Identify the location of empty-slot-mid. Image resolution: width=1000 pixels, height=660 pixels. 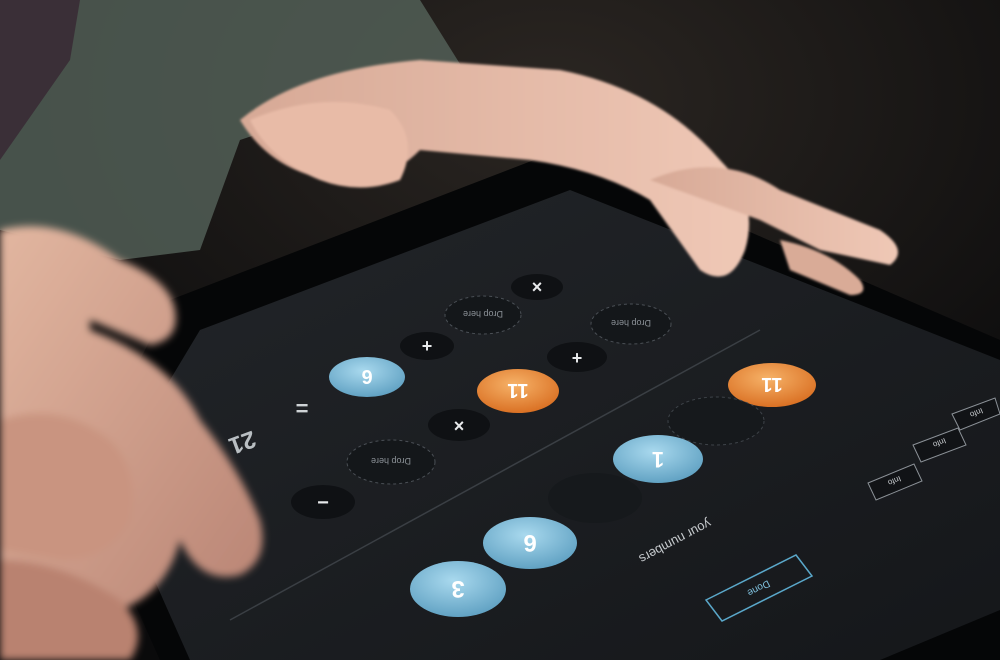
(595, 498).